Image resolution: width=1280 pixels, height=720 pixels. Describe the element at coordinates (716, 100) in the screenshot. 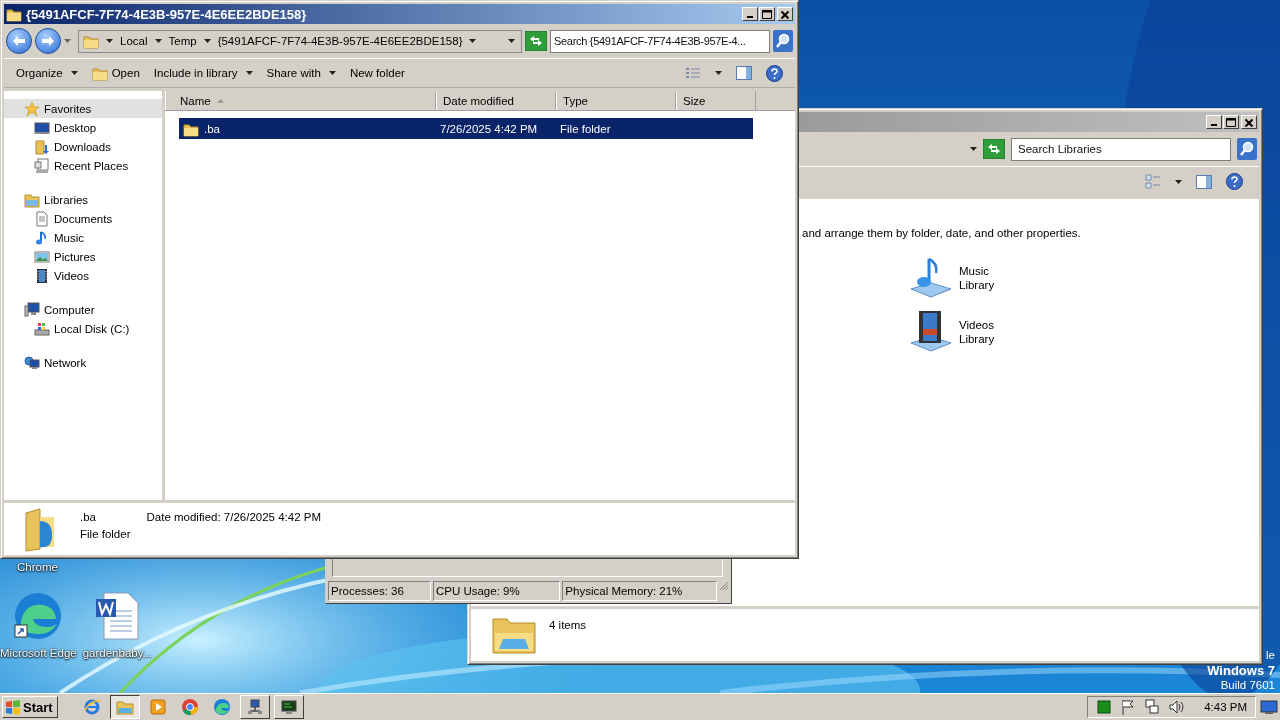

I see `column-header: Size` at that location.